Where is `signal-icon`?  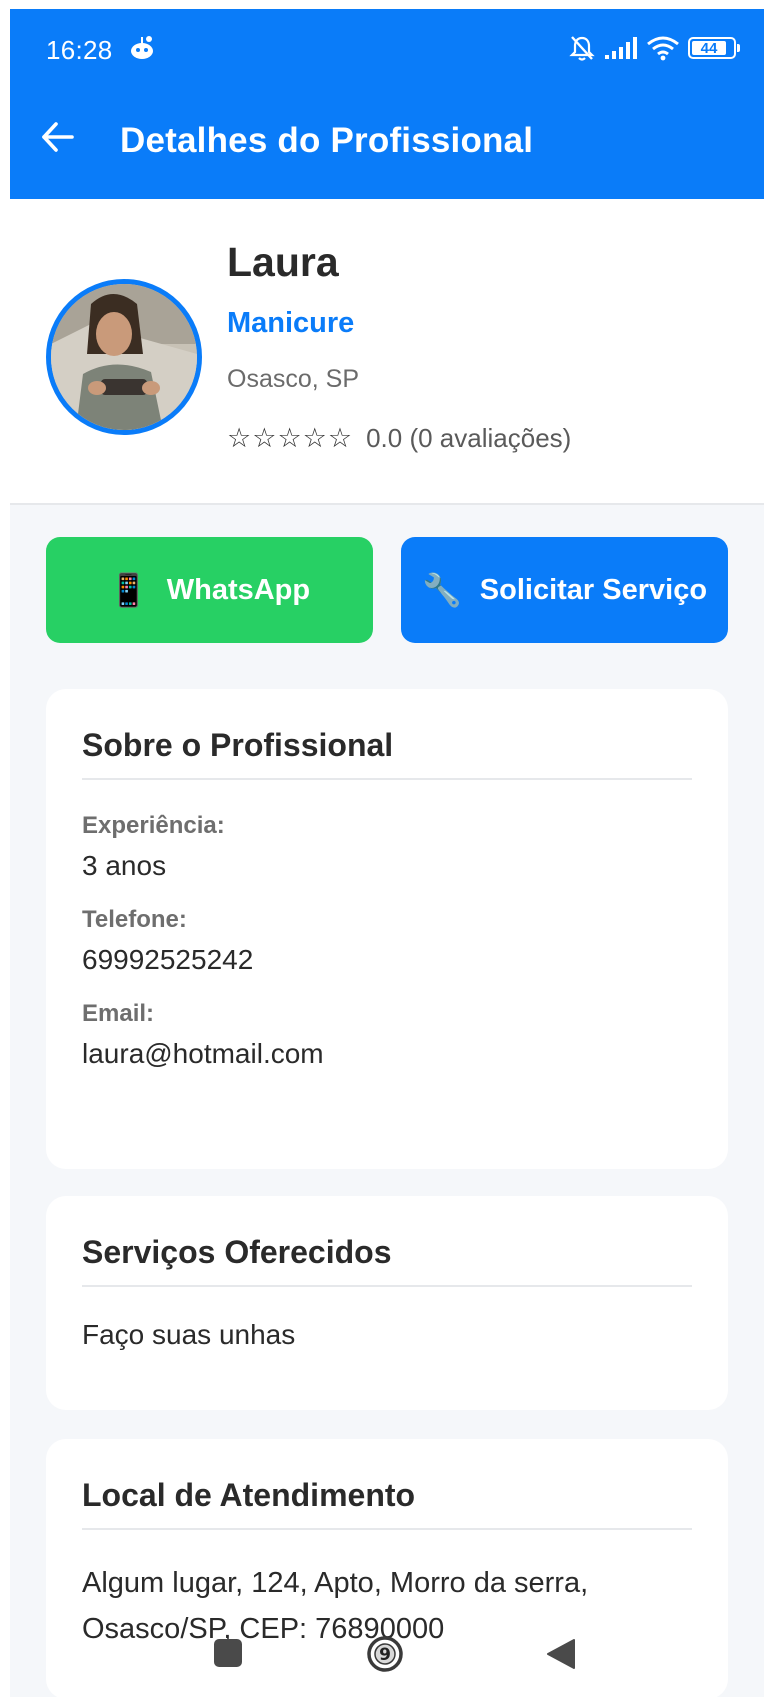 signal-icon is located at coordinates (621, 48).